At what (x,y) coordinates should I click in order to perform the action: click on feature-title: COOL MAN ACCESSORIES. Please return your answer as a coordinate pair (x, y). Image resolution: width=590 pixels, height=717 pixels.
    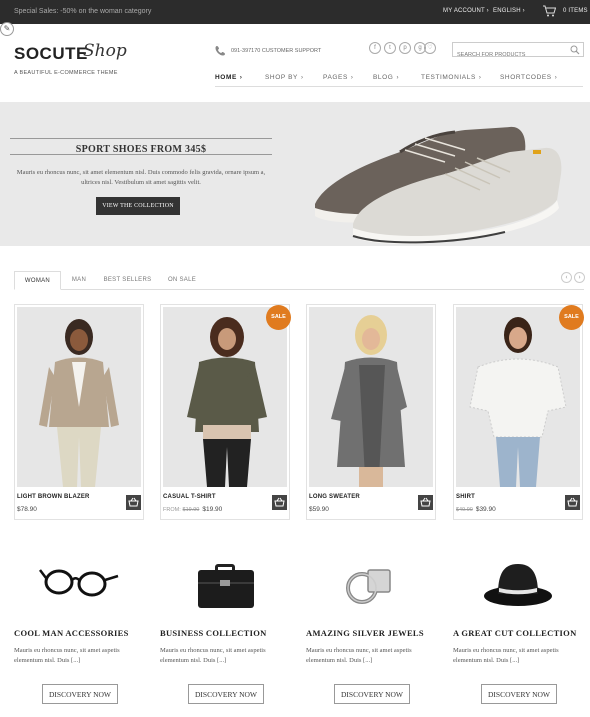
    Looking at the image, I should click on (71, 633).